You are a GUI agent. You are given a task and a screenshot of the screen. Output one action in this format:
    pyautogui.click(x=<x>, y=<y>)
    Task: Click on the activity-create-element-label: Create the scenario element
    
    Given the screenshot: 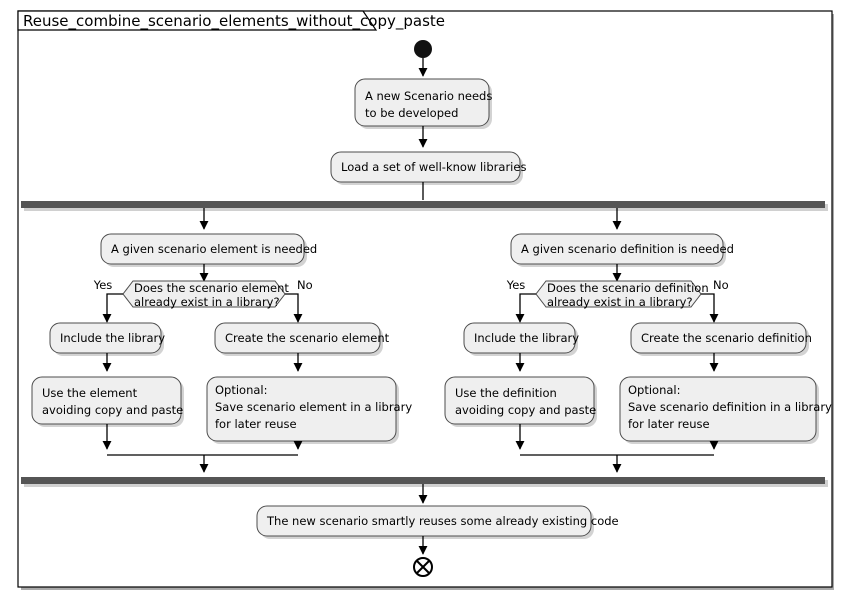 What is the action you would take?
    pyautogui.click(x=307, y=338)
    